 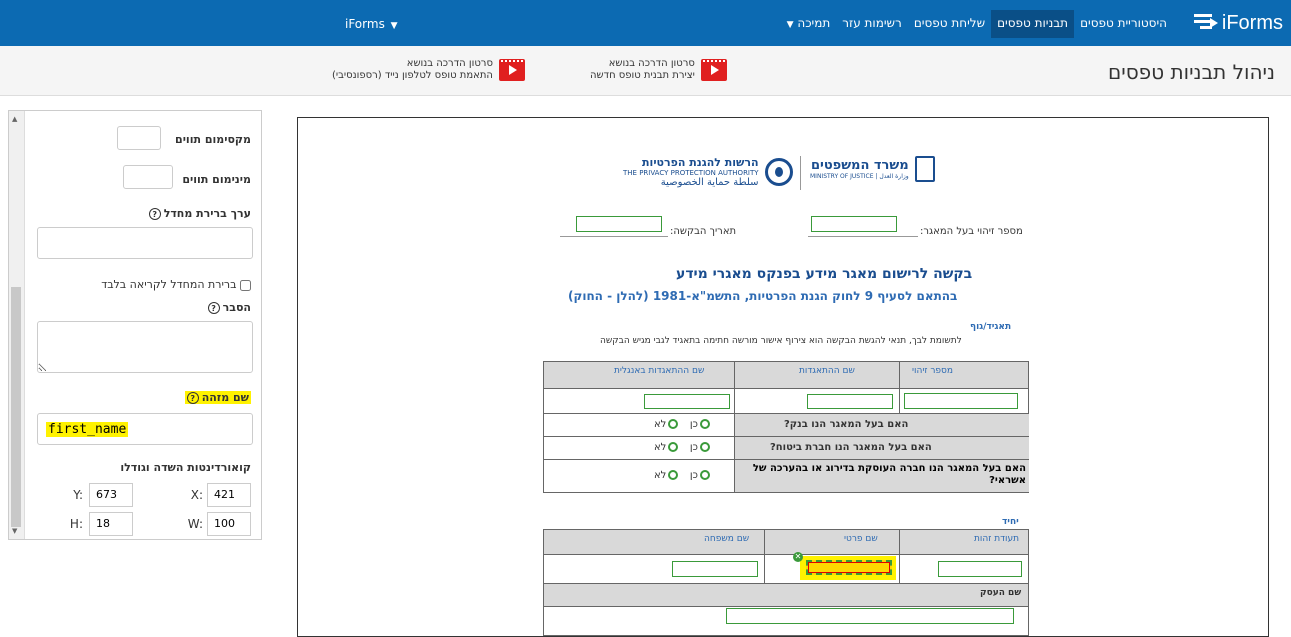 I want to click on q-insurance-text: האם בעל המאגר הנו חברת ביטוח?, so click(x=851, y=447).